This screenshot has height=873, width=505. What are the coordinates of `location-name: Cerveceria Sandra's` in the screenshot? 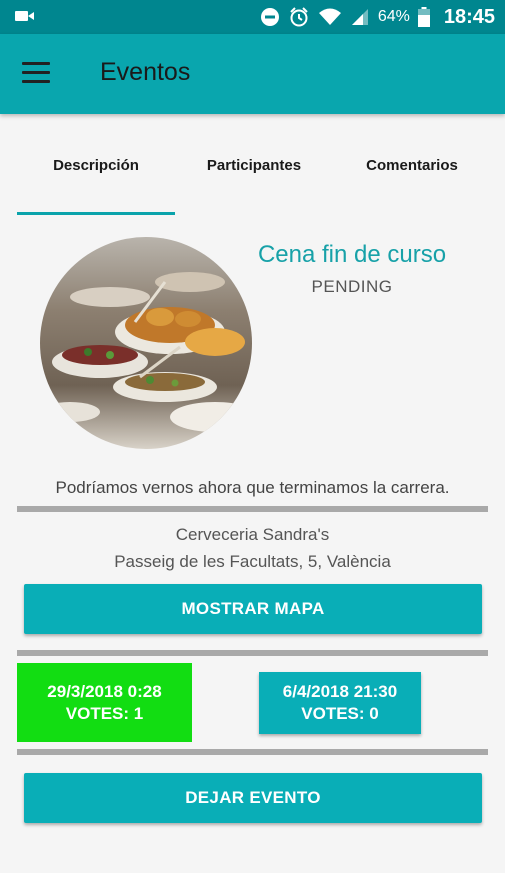 It's located at (252, 534).